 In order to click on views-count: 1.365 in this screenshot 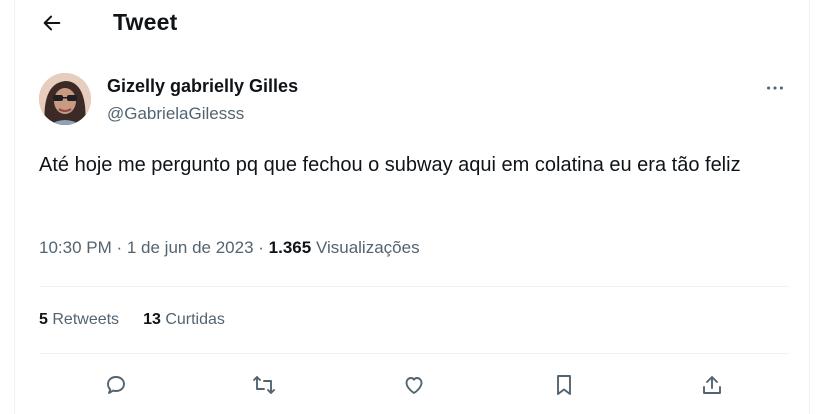, I will do `click(290, 247)`.